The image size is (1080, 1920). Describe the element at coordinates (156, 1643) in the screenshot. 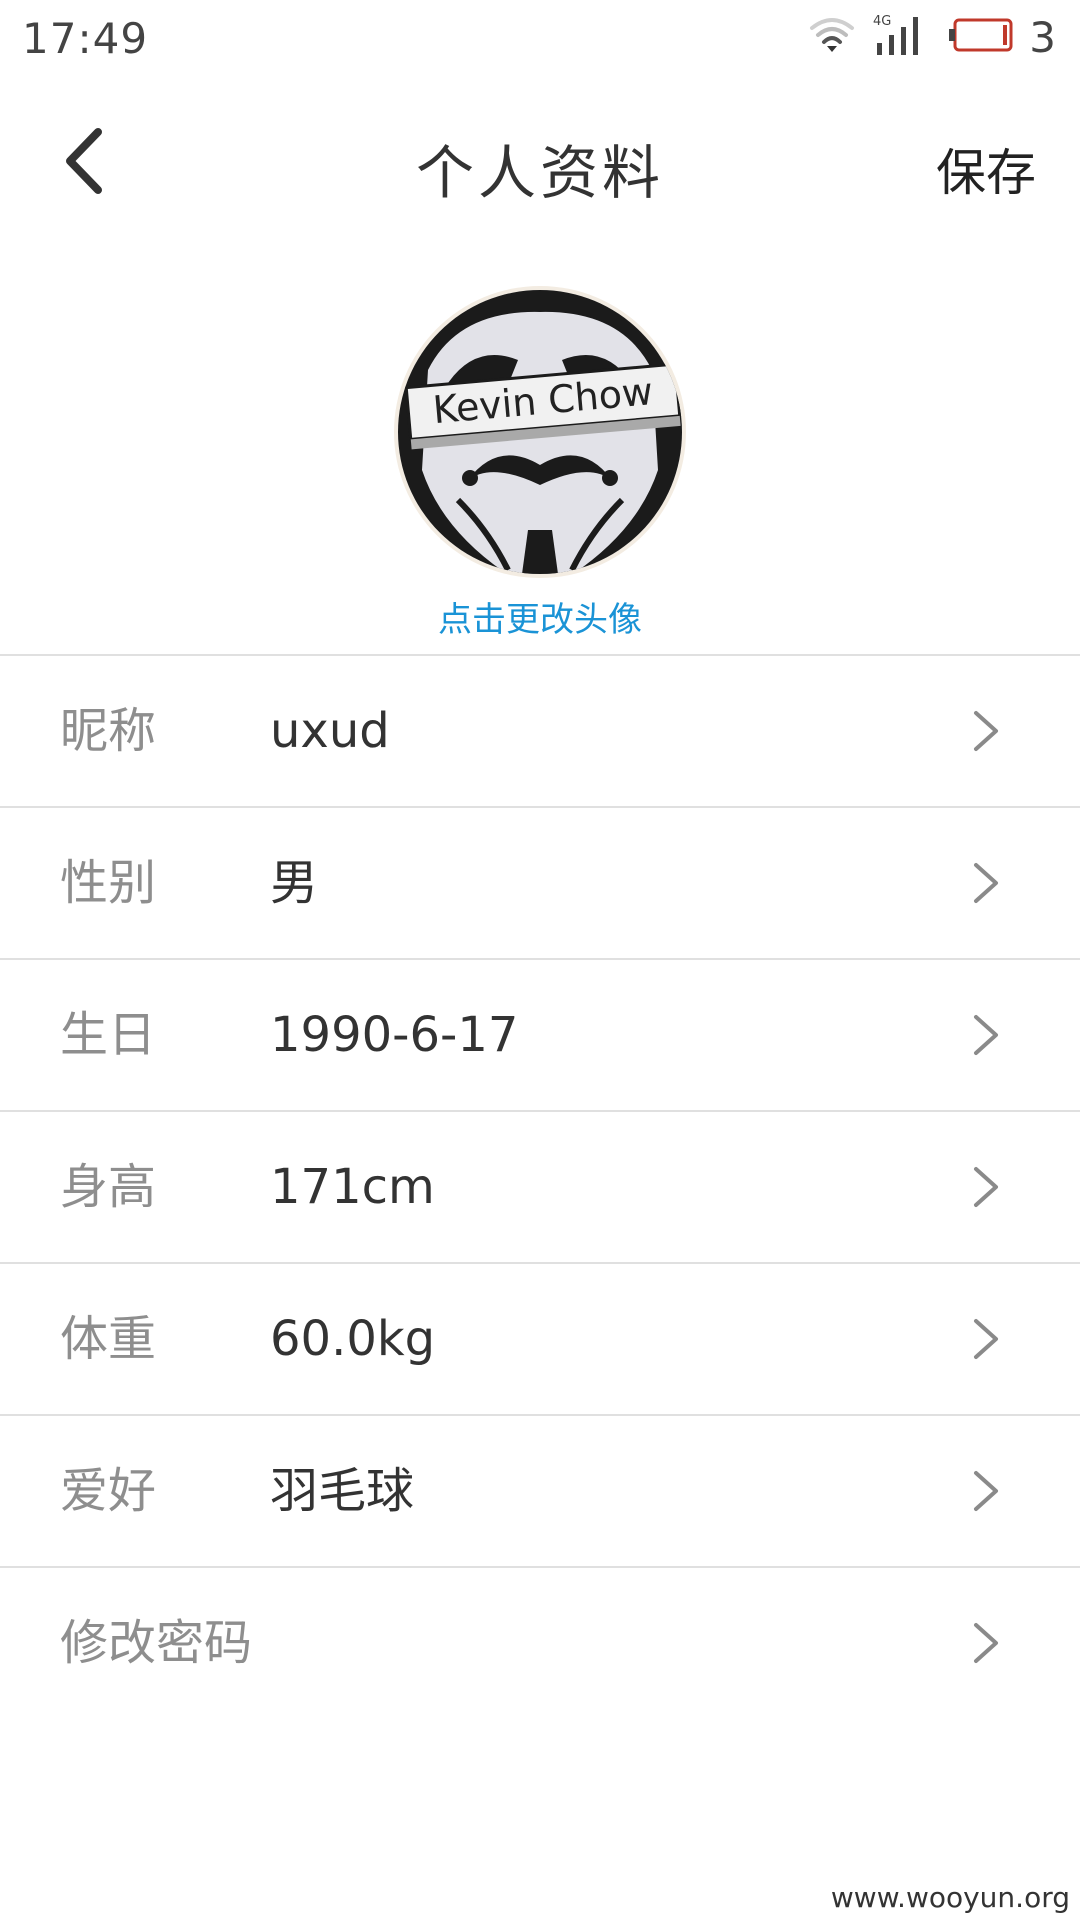

I see `change-password-label: 修改密码` at that location.